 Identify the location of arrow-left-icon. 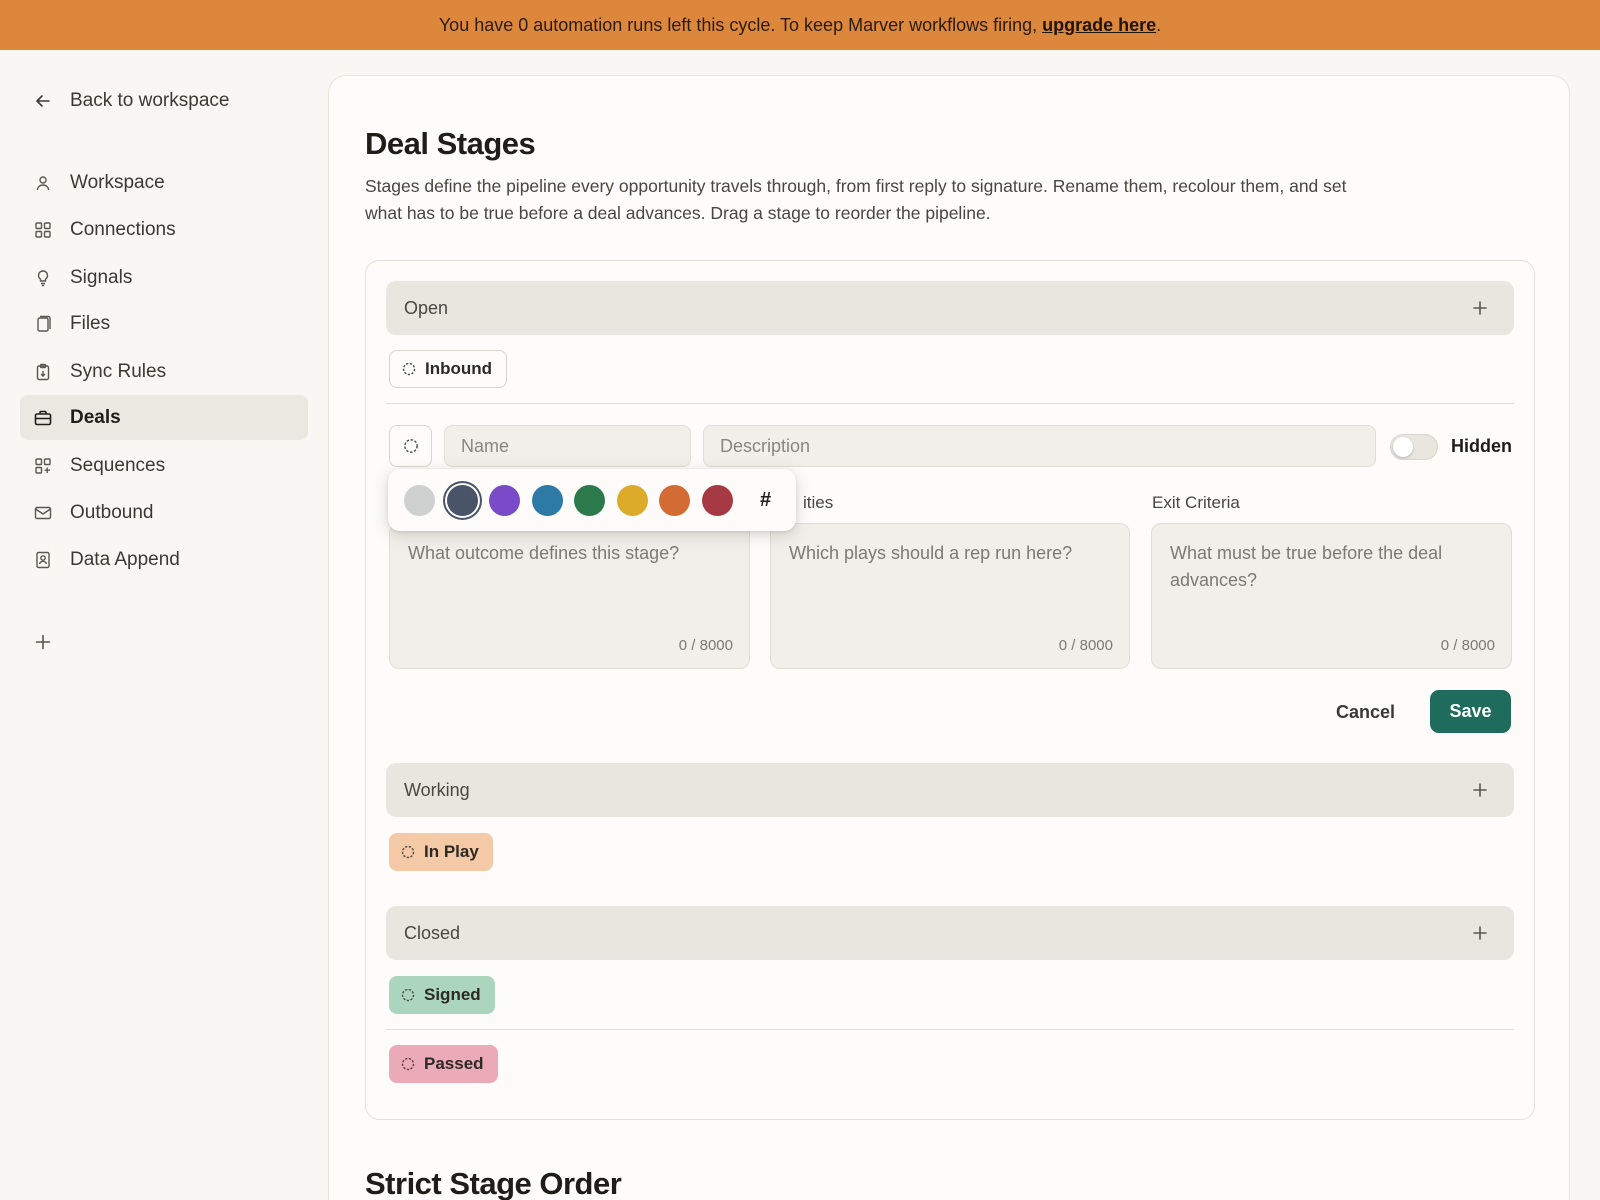
(43, 101).